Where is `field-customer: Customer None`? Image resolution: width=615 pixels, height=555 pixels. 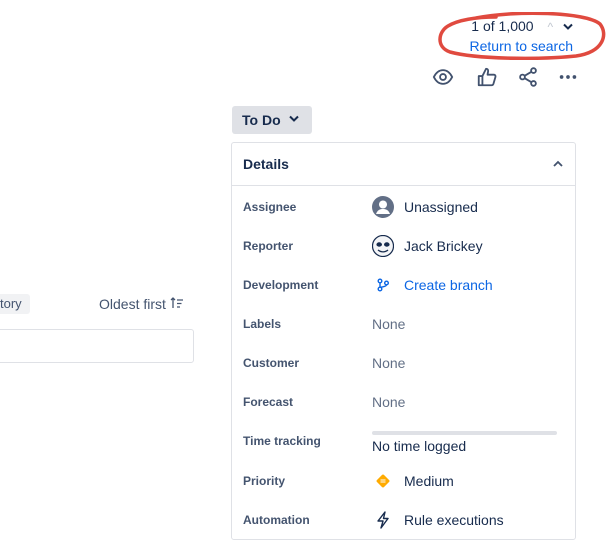
field-customer: Customer None is located at coordinates (403, 362).